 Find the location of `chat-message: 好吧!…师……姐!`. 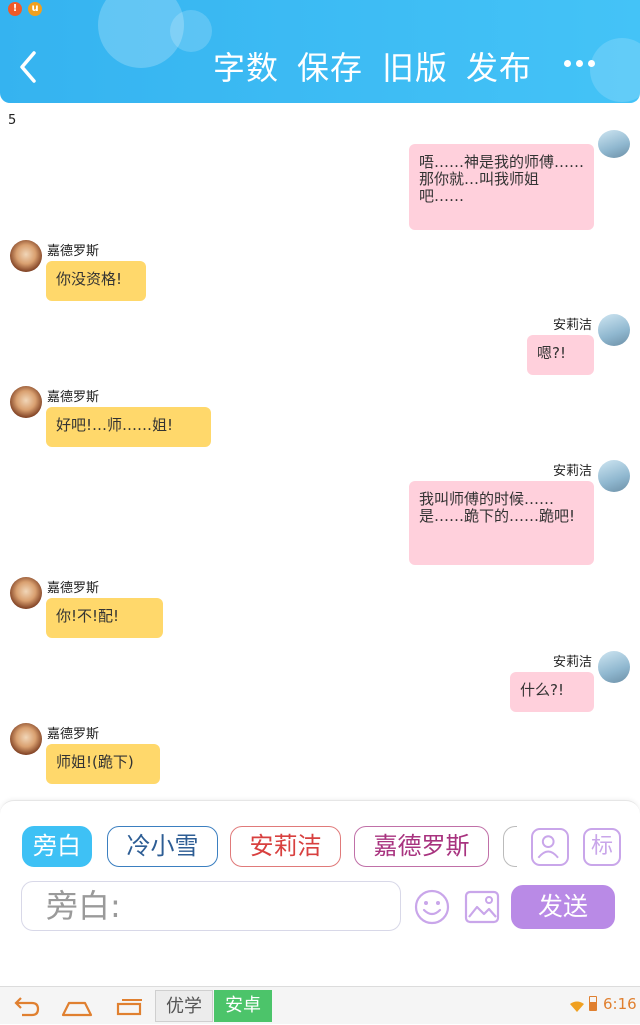

chat-message: 好吧!…师……姐! is located at coordinates (128, 427).